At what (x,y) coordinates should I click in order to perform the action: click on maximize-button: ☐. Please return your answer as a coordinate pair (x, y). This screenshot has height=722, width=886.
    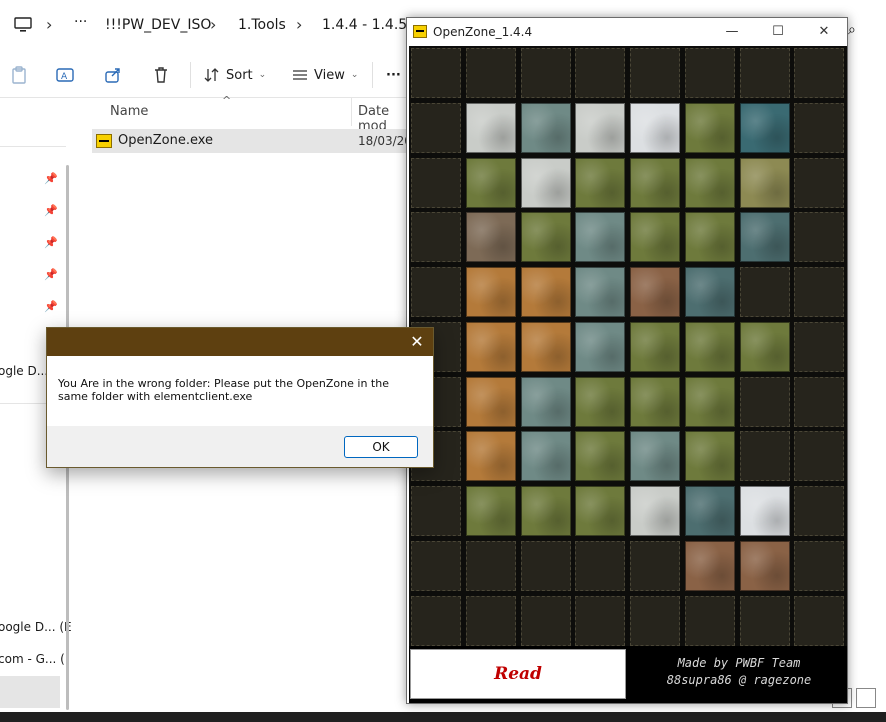
    Looking at the image, I should click on (778, 32).